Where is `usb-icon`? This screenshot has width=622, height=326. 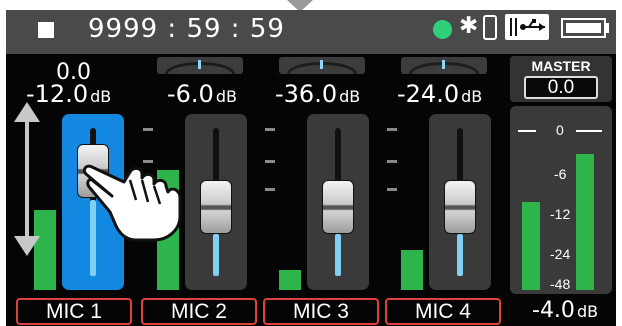
usb-icon is located at coordinates (527, 27).